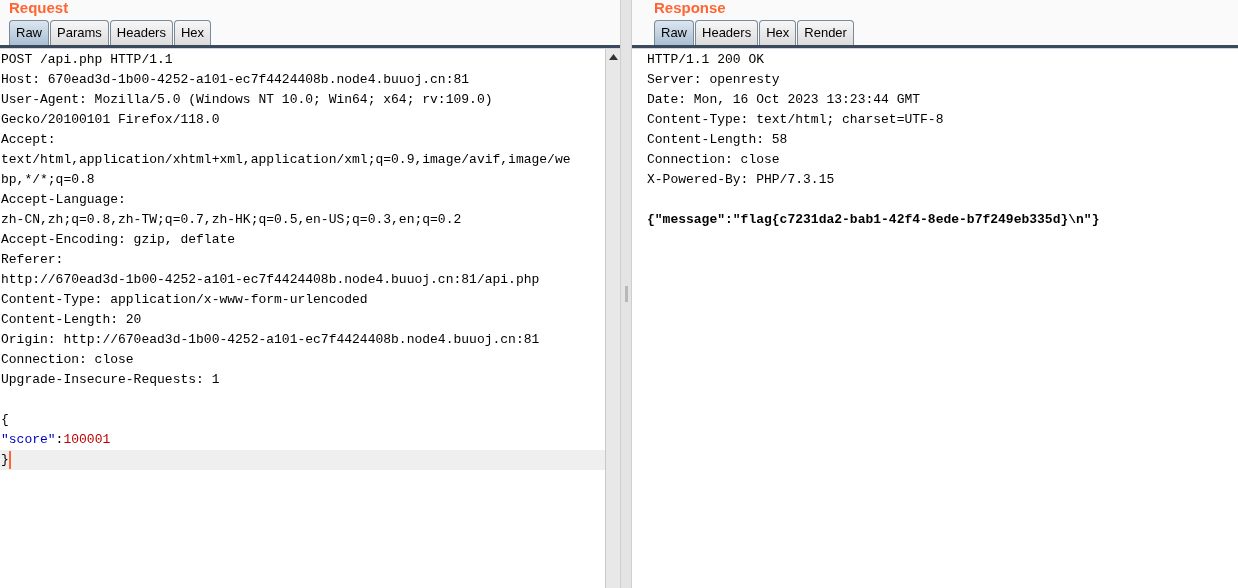 This screenshot has width=1238, height=588. I want to click on code-line: "score":100001, so click(56, 440).